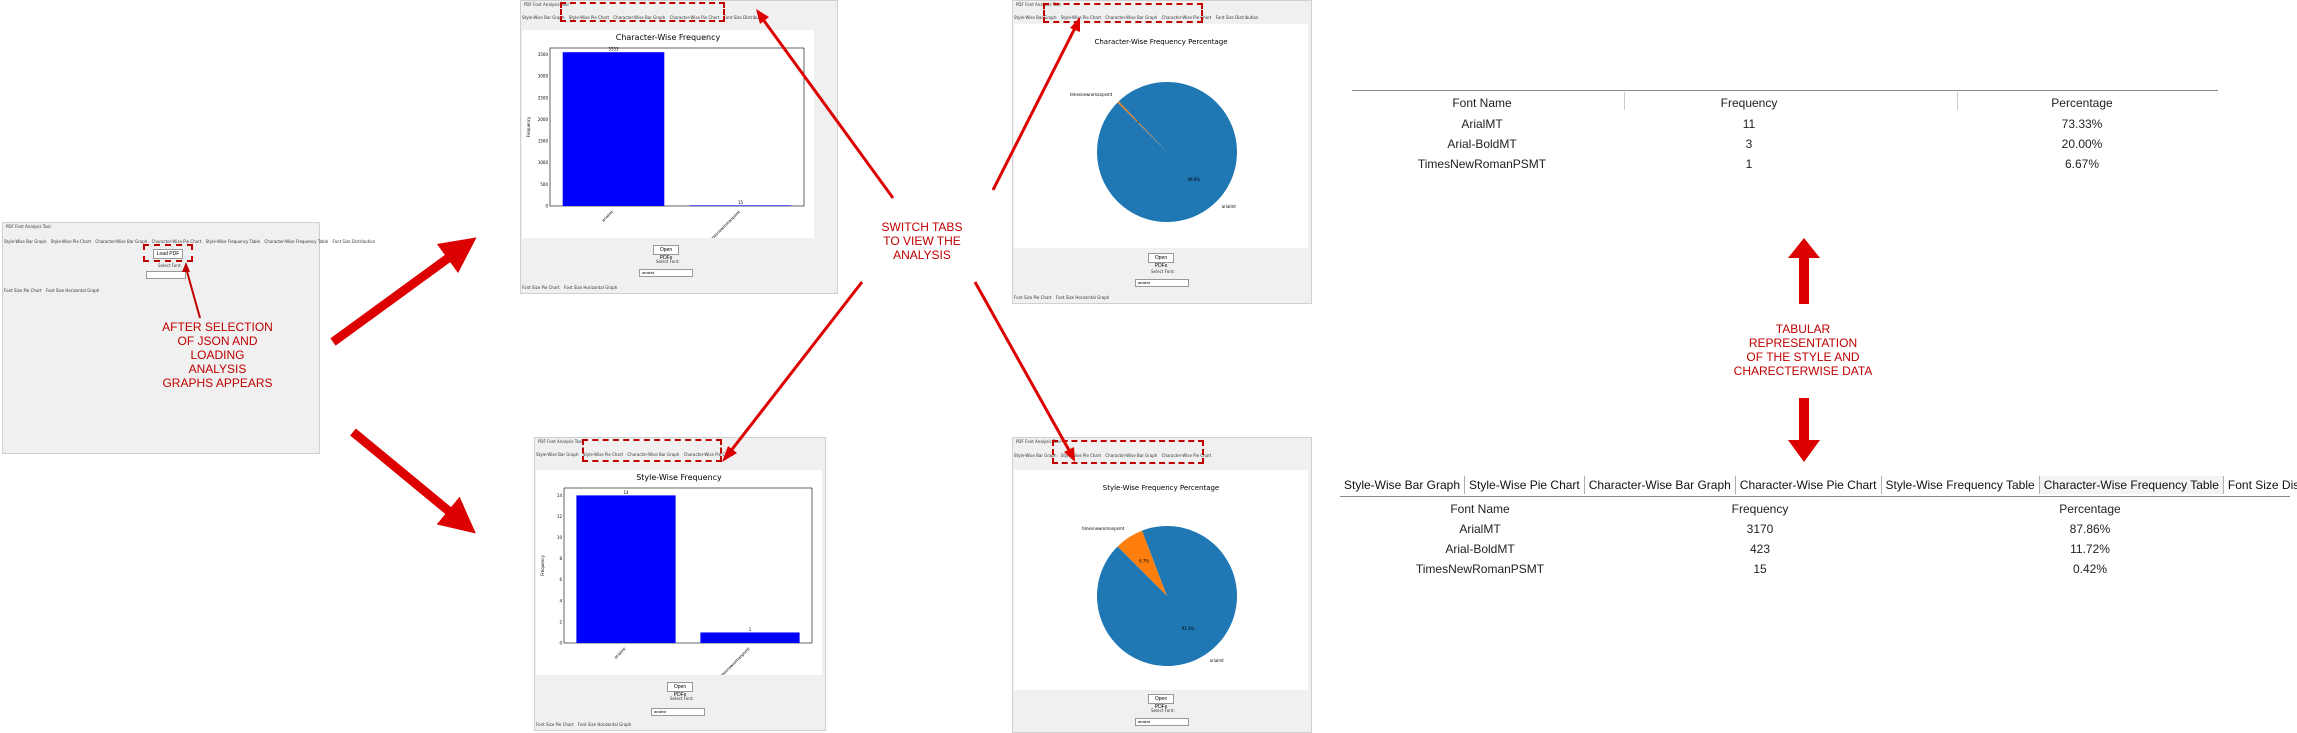  What do you see at coordinates (186, 267) in the screenshot?
I see `arrow-head-load` at bounding box center [186, 267].